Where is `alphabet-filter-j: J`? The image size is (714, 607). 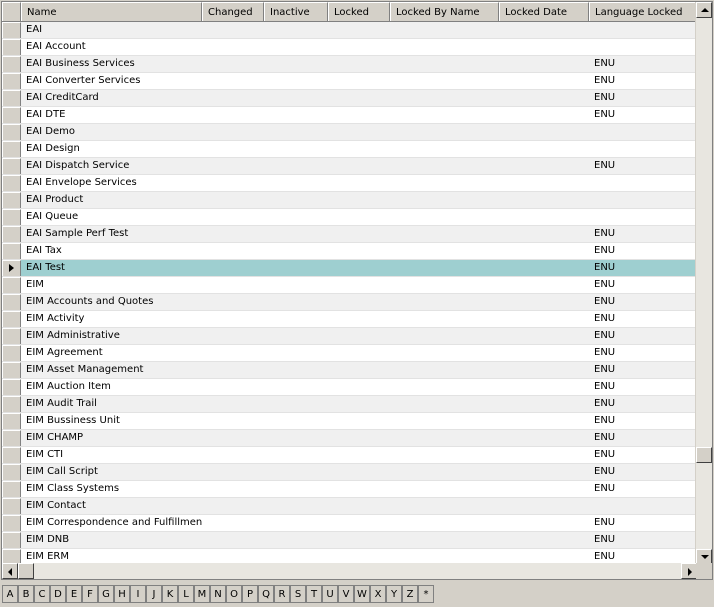 alphabet-filter-j: J is located at coordinates (154, 594).